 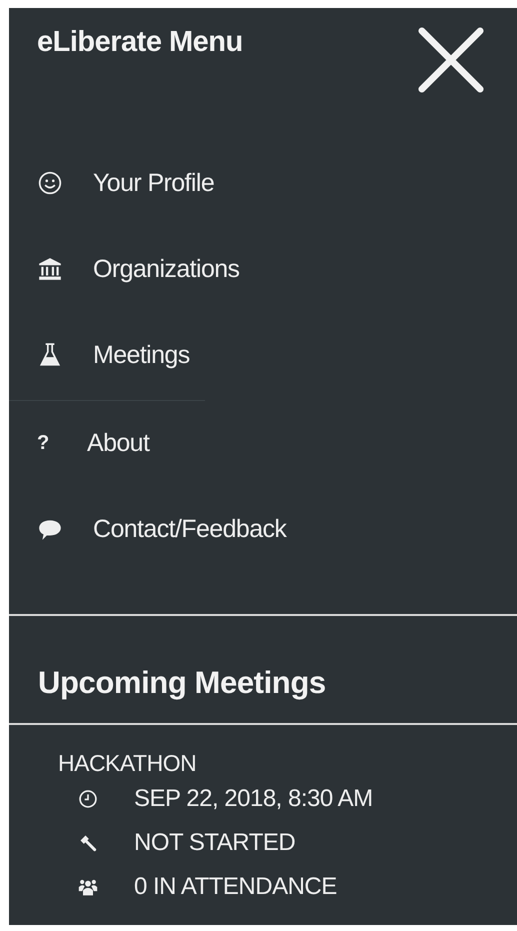 I want to click on meeting-detail: 0 IN ATTENDANCE, so click(x=235, y=887).